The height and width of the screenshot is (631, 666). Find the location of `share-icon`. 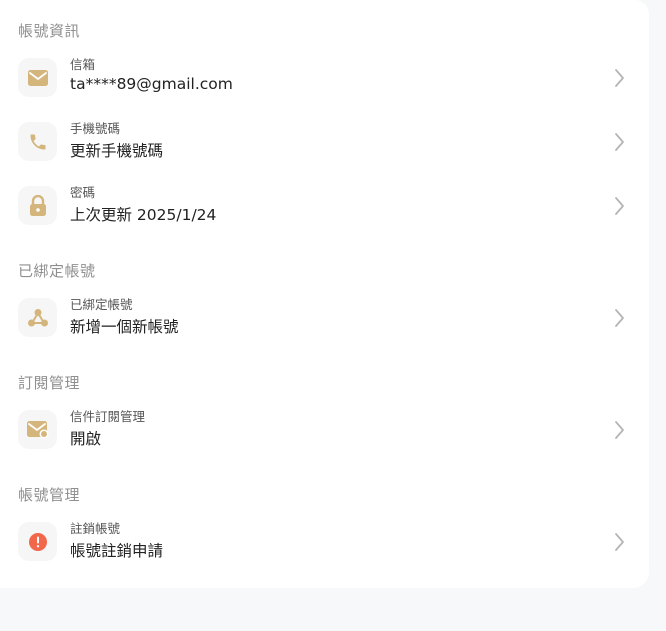

share-icon is located at coordinates (37, 317).